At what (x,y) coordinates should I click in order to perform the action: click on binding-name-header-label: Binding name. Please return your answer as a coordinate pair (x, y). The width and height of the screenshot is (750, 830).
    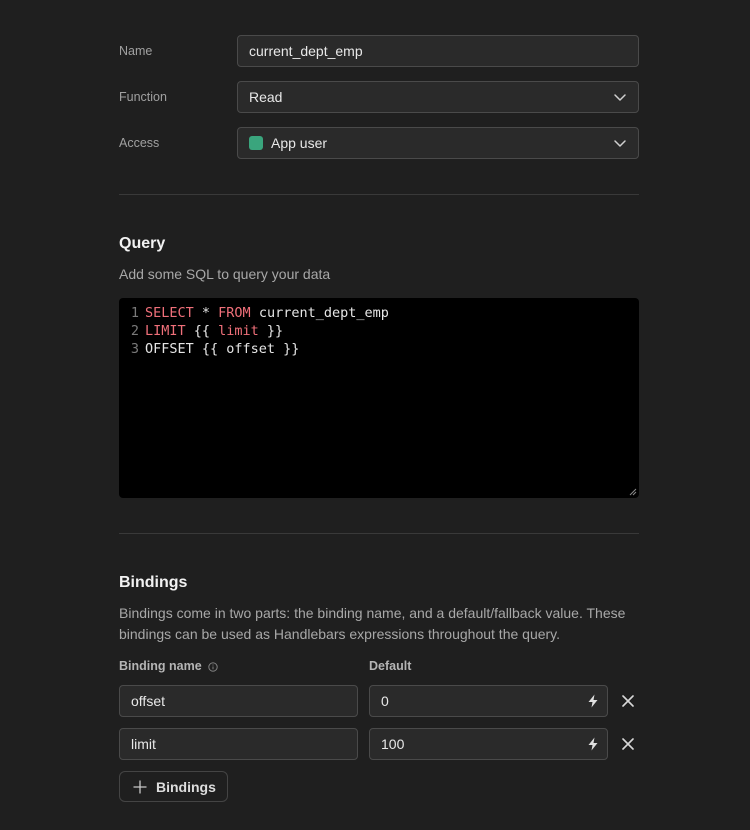
    Looking at the image, I should click on (160, 666).